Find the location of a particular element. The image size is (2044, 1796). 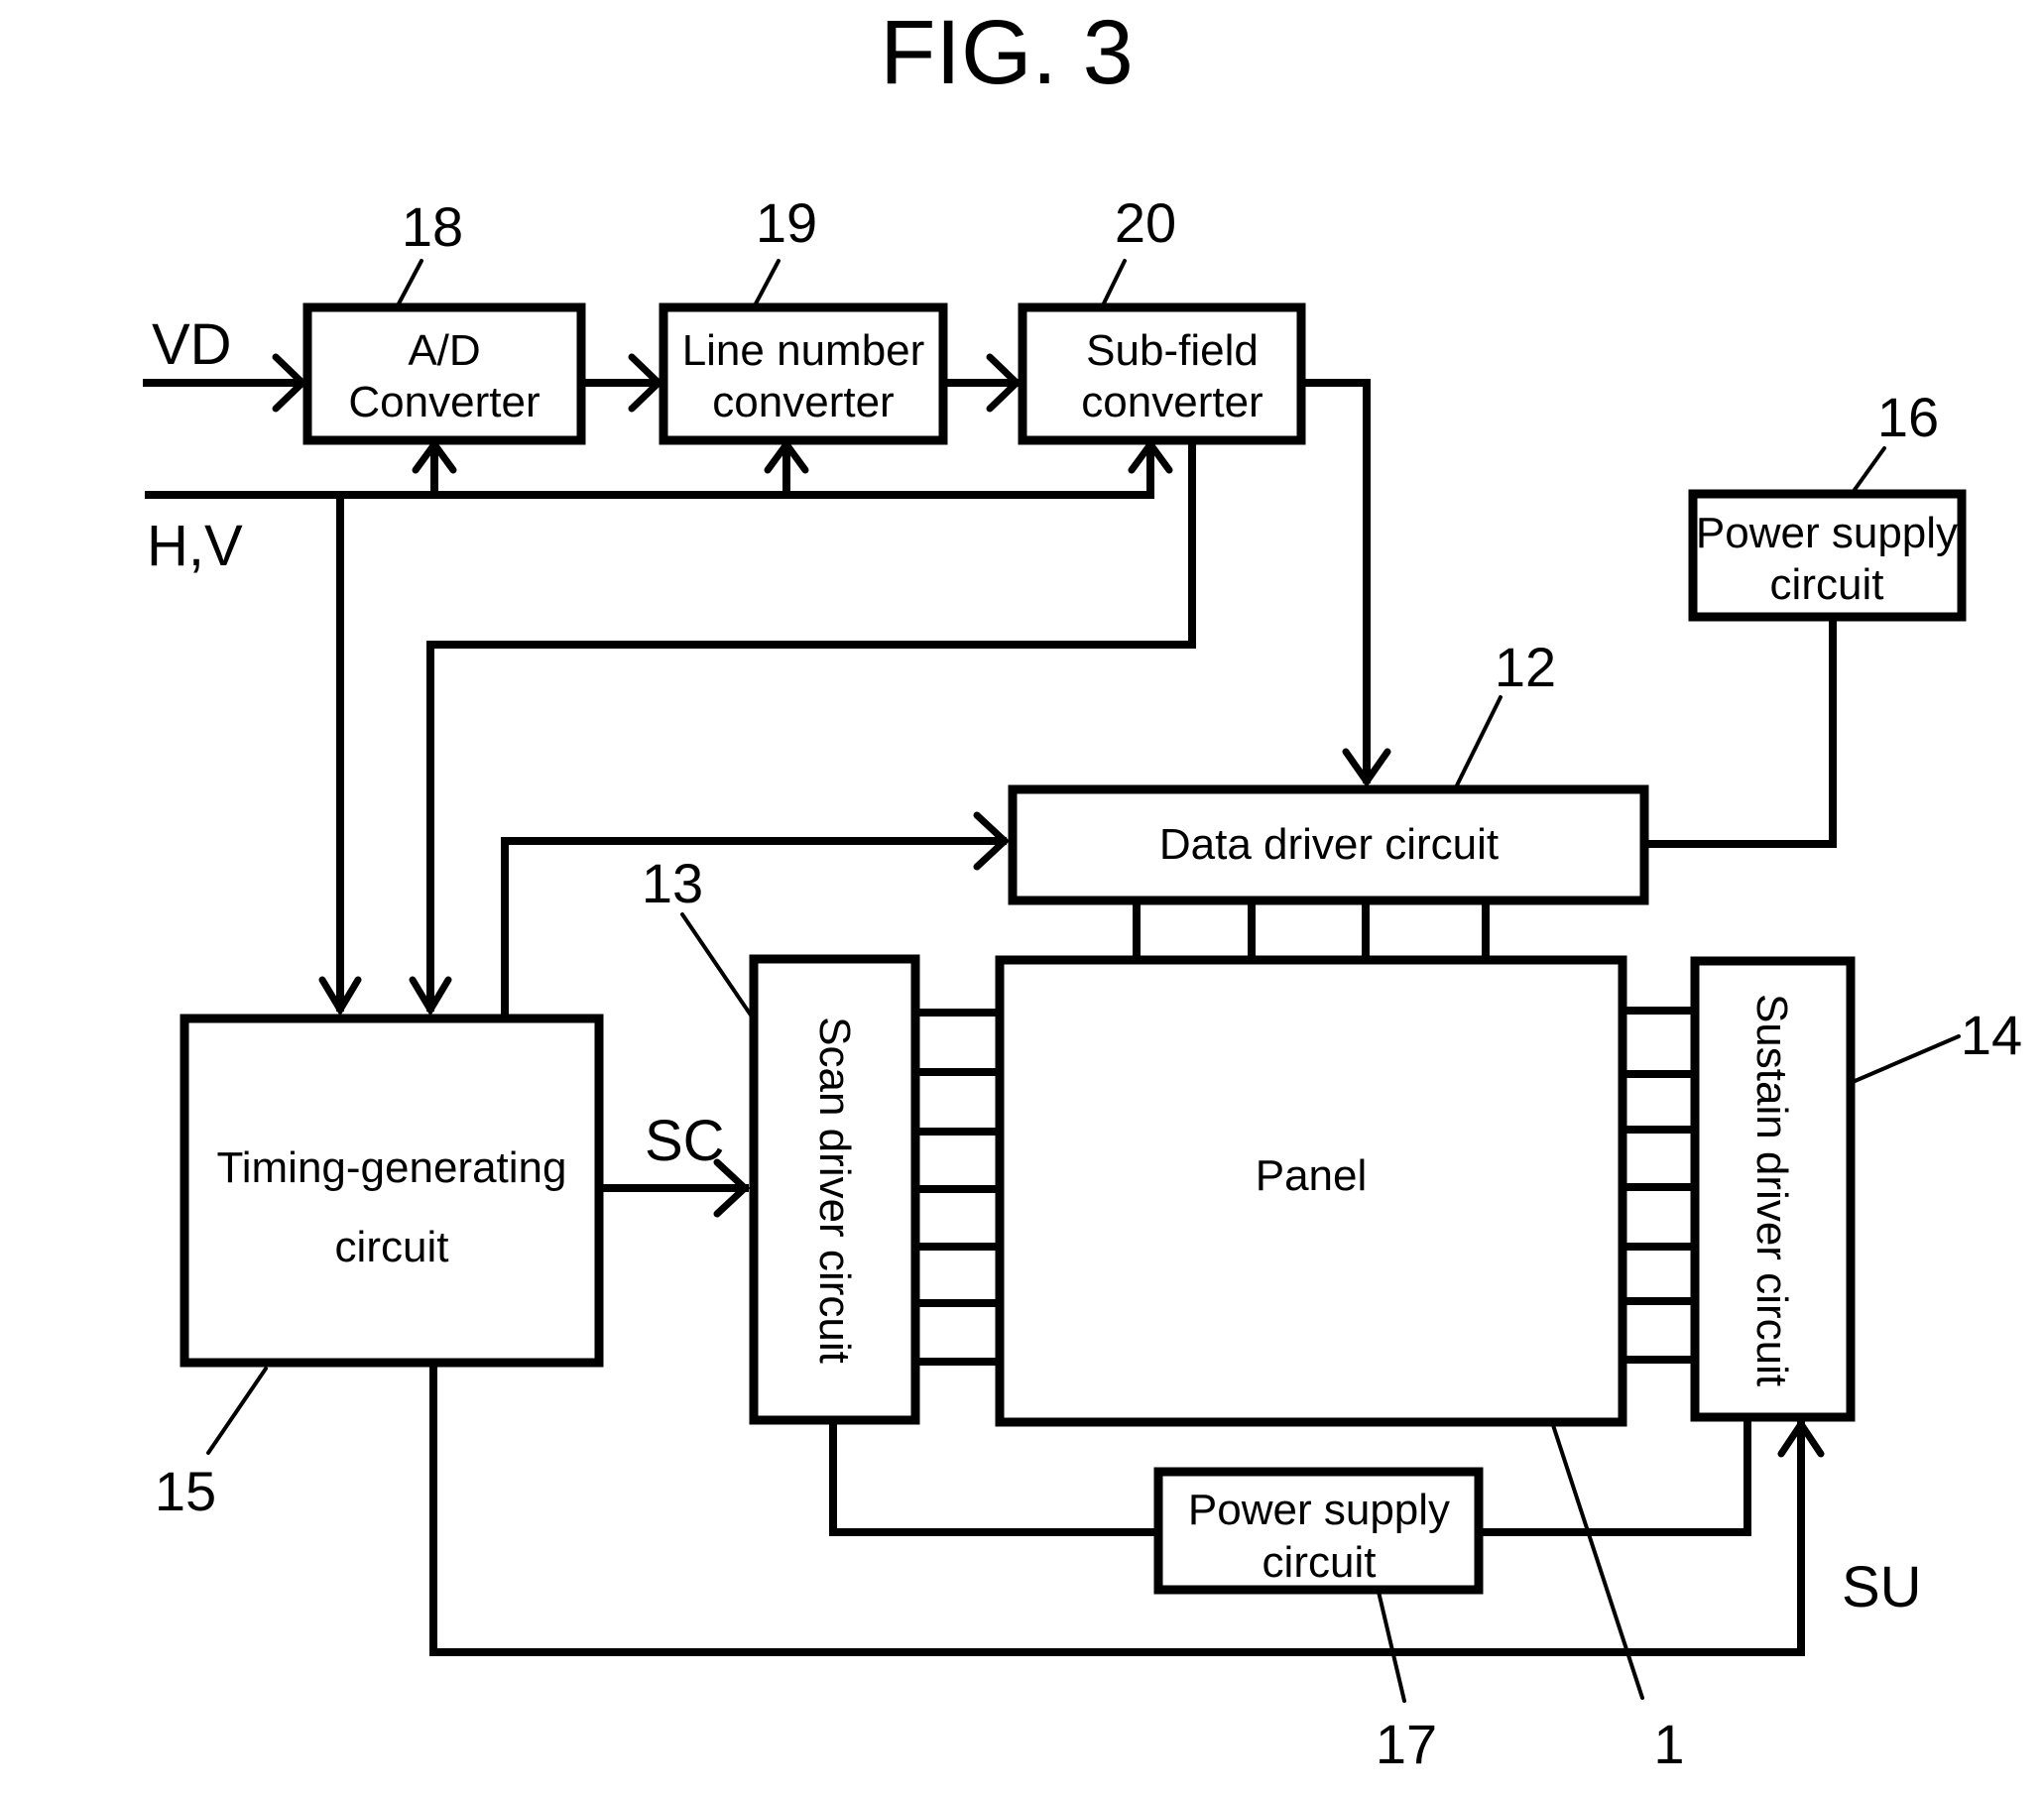

ref-number-20: 20 is located at coordinates (1145, 222).